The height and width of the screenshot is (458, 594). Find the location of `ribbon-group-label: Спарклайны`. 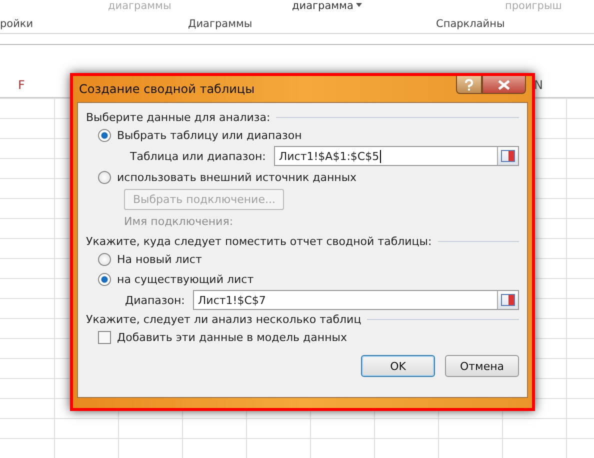

ribbon-group-label: Спарклайны is located at coordinates (470, 24).